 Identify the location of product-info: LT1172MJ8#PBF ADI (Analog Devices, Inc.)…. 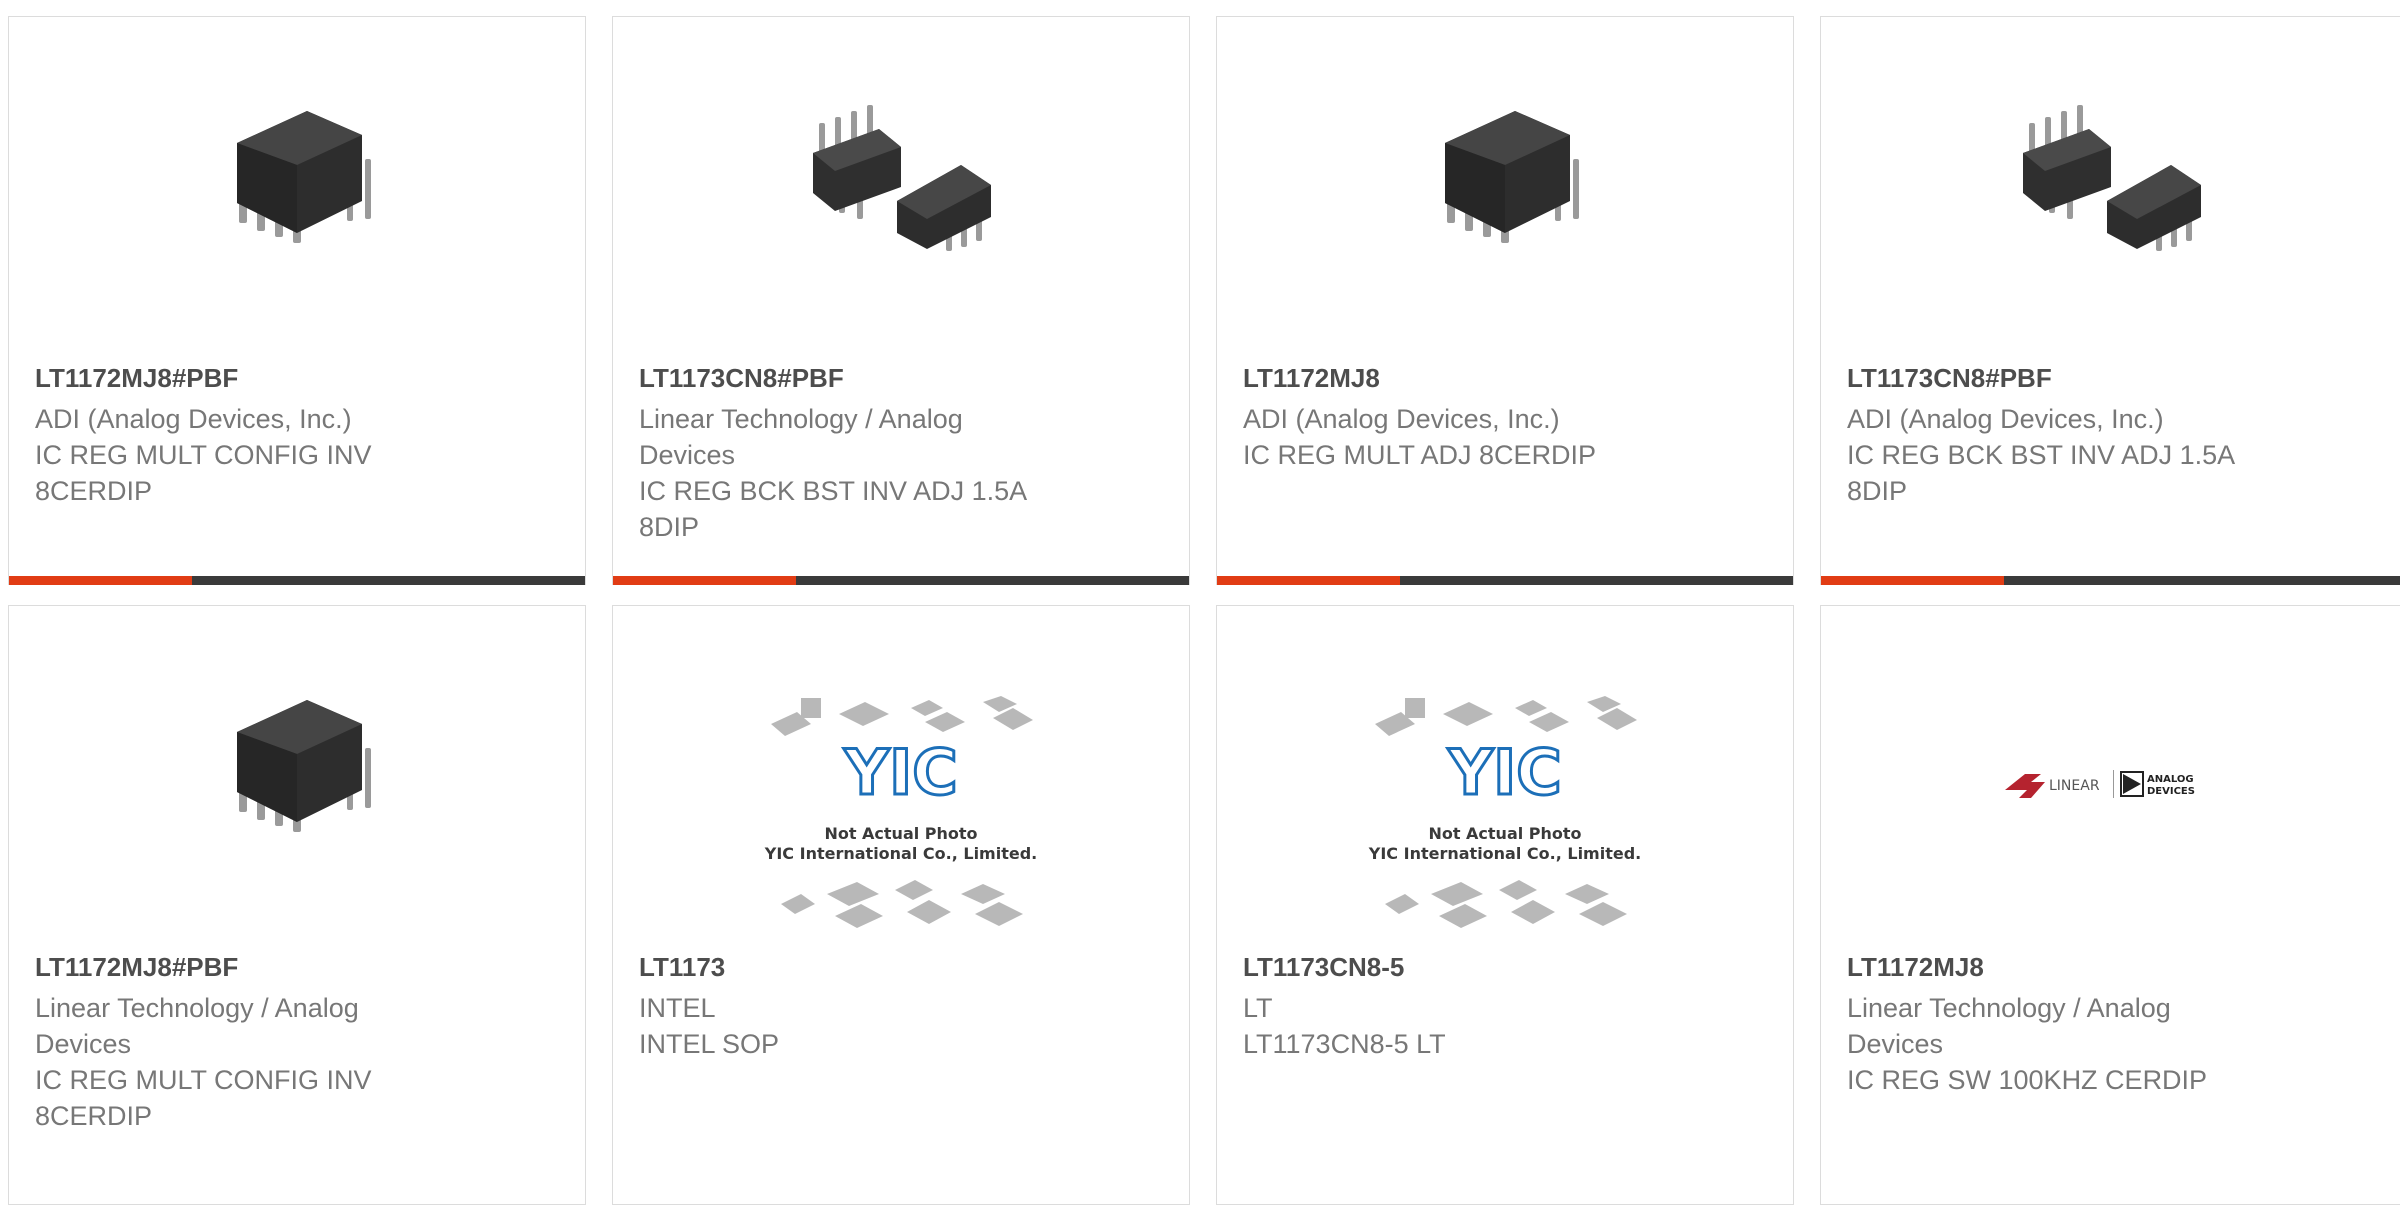
(297, 435).